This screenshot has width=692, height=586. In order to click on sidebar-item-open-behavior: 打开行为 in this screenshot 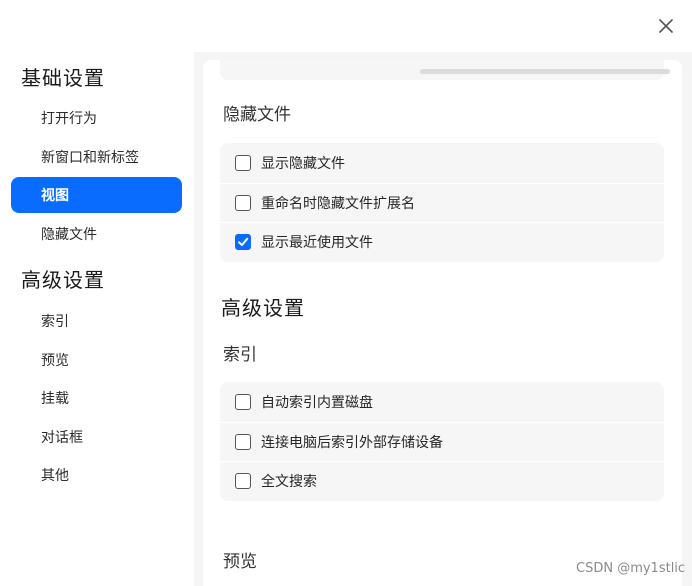, I will do `click(96, 118)`.